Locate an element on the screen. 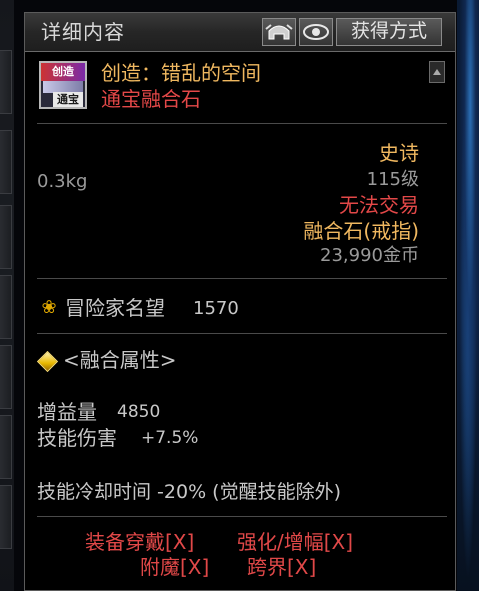  preview-button is located at coordinates (316, 32).